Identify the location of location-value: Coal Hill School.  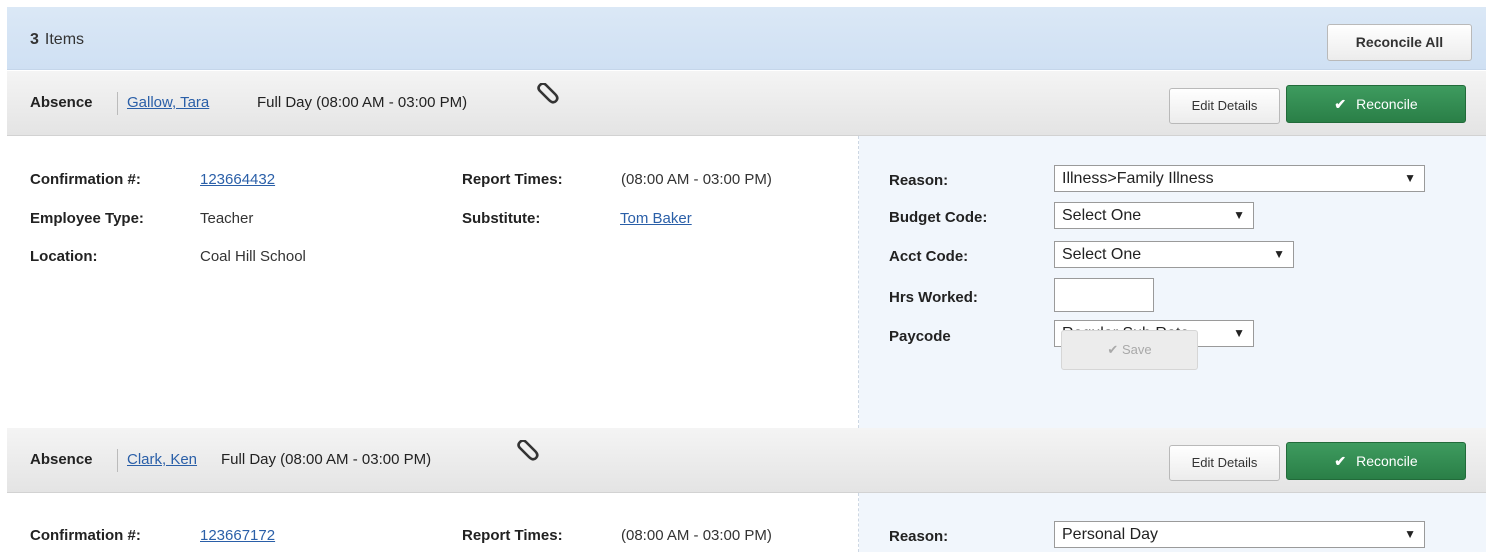
(253, 256).